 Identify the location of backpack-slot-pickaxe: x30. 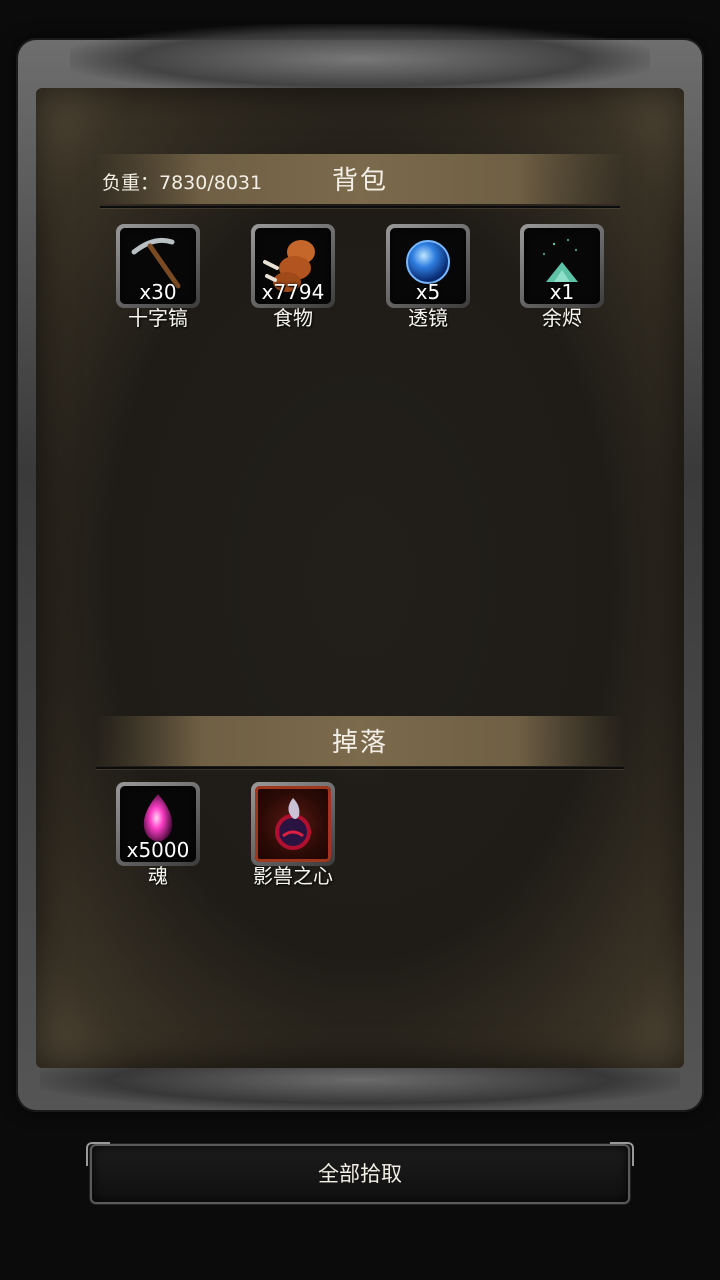
(158, 266).